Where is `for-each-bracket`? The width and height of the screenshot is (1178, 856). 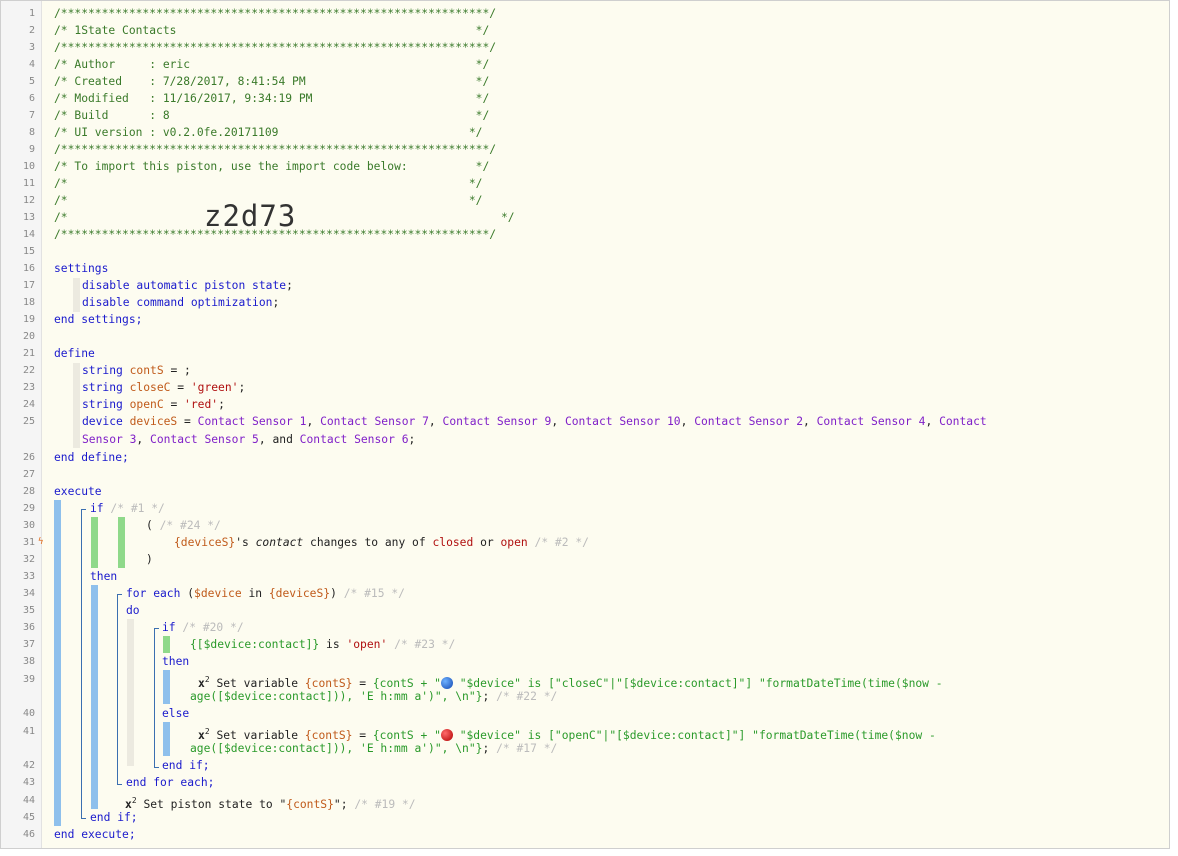 for-each-bracket is located at coordinates (119, 689).